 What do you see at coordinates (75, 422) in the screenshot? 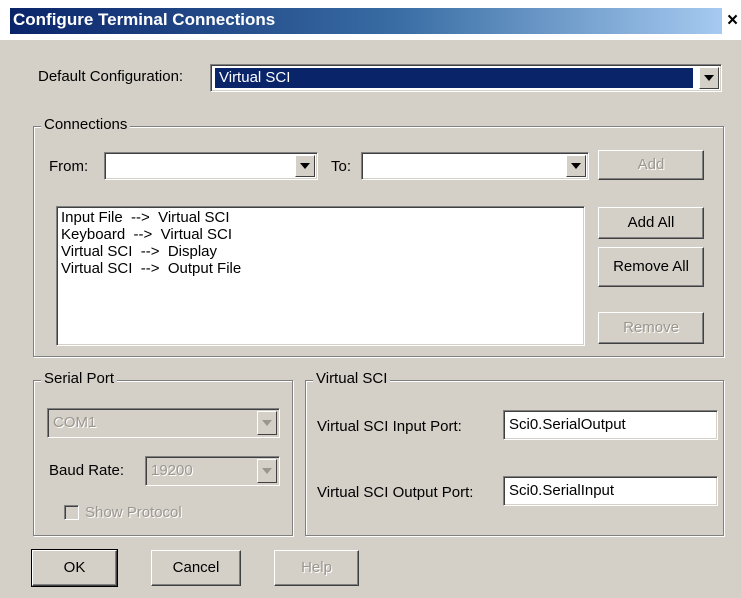
I see `serial-port-value: COM1` at bounding box center [75, 422].